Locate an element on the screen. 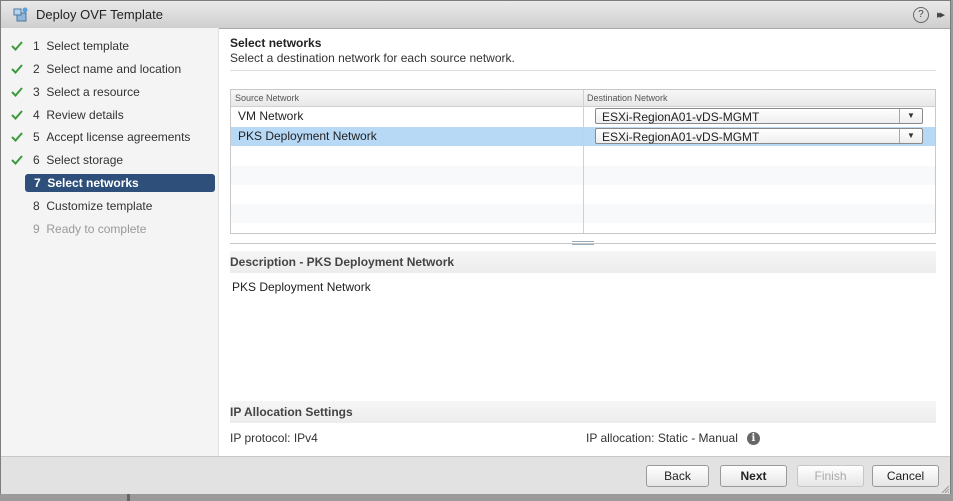 This screenshot has height=501, width=953. description-text: PKS Deployment Network is located at coordinates (301, 287).